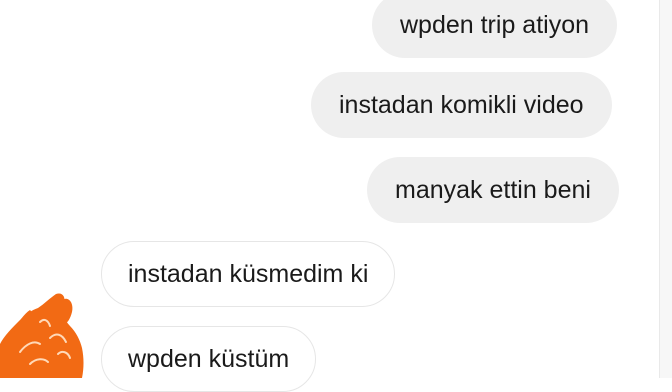  Describe the element at coordinates (495, 24) in the screenshot. I see `message-text: wpden trip atiyon` at that location.